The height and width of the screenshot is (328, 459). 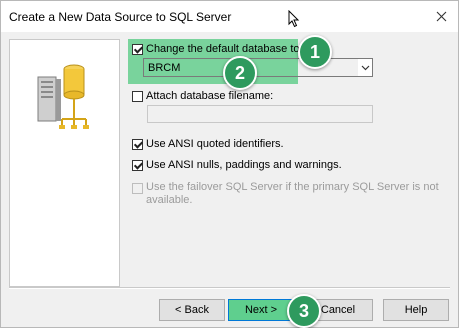 I want to click on database-server-icon, so click(x=63, y=96).